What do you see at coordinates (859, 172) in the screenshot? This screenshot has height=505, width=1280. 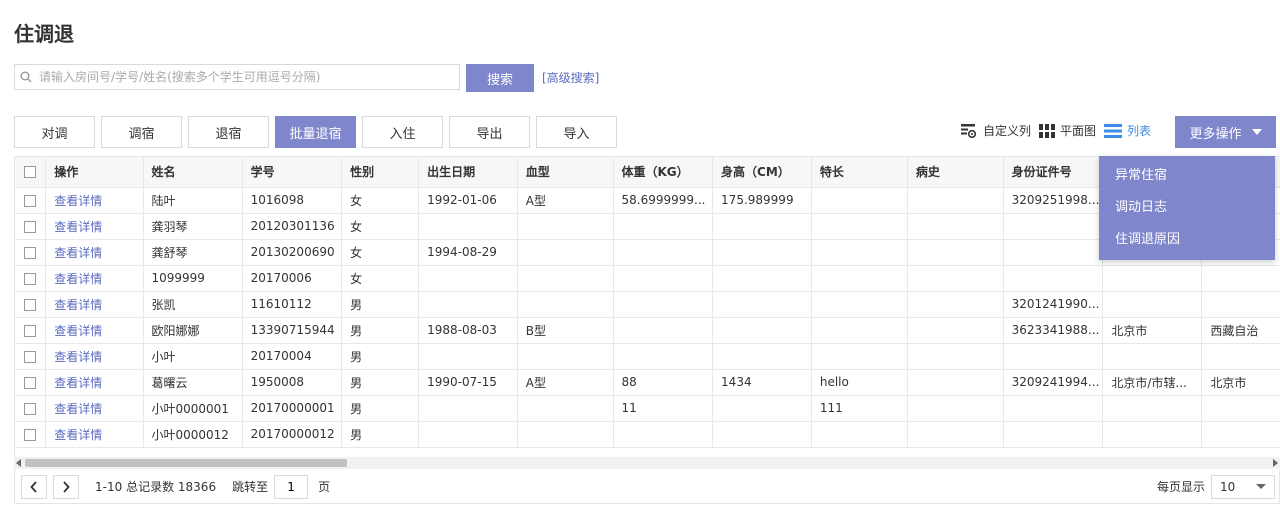 I see `column-header: 特长` at bounding box center [859, 172].